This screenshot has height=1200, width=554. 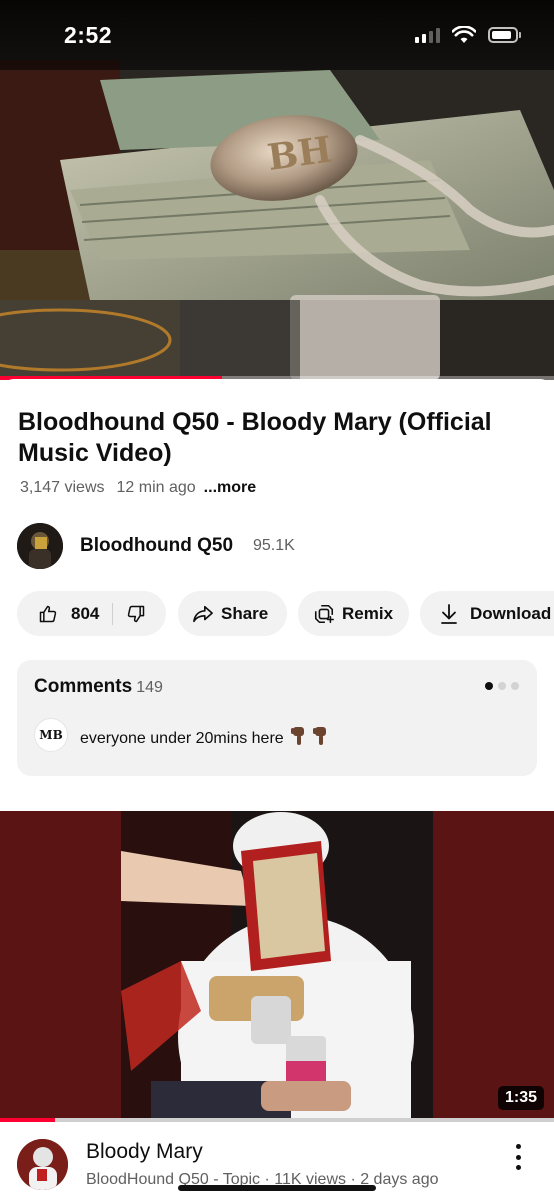 What do you see at coordinates (502, 686) in the screenshot?
I see `carousel-dots` at bounding box center [502, 686].